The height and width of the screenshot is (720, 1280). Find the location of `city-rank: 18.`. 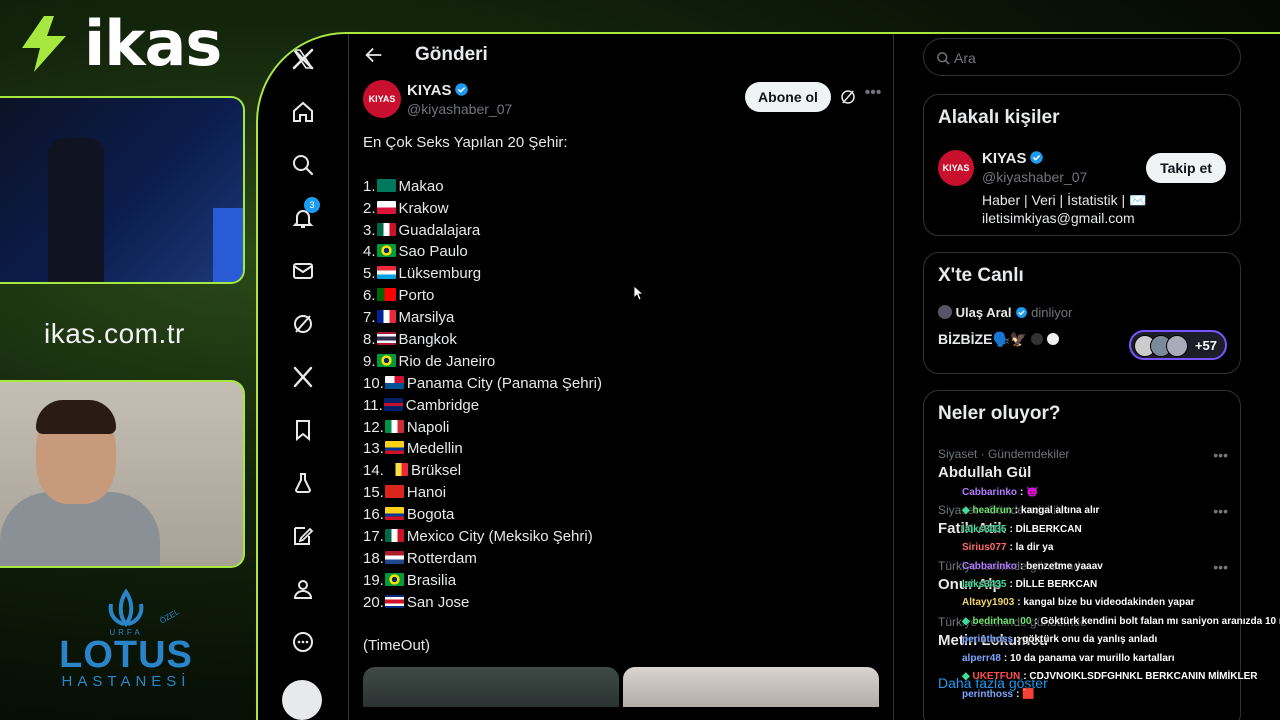

city-rank: 18. is located at coordinates (373, 558).